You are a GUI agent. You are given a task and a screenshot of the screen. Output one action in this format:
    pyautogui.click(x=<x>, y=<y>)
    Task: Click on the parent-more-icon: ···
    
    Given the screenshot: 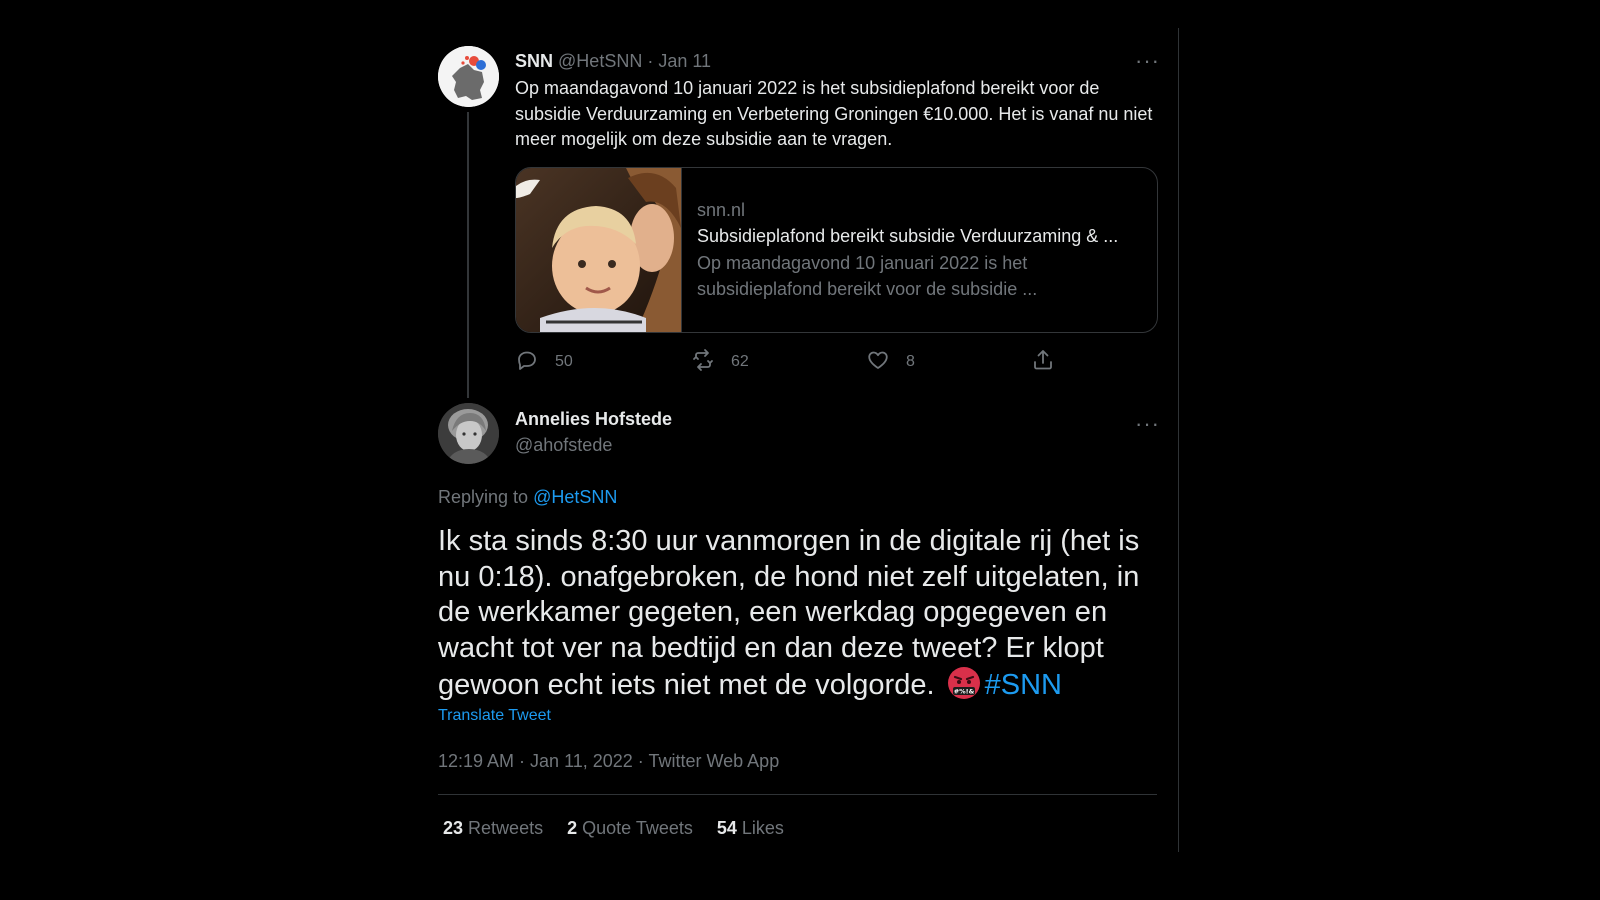 What is the action you would take?
    pyautogui.click(x=1147, y=61)
    